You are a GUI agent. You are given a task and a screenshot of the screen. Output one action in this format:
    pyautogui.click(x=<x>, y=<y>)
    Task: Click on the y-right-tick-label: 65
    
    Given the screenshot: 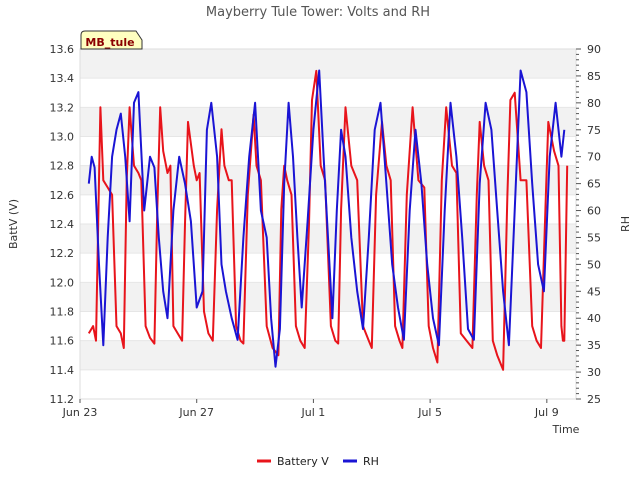 What is the action you would take?
    pyautogui.click(x=594, y=184)
    